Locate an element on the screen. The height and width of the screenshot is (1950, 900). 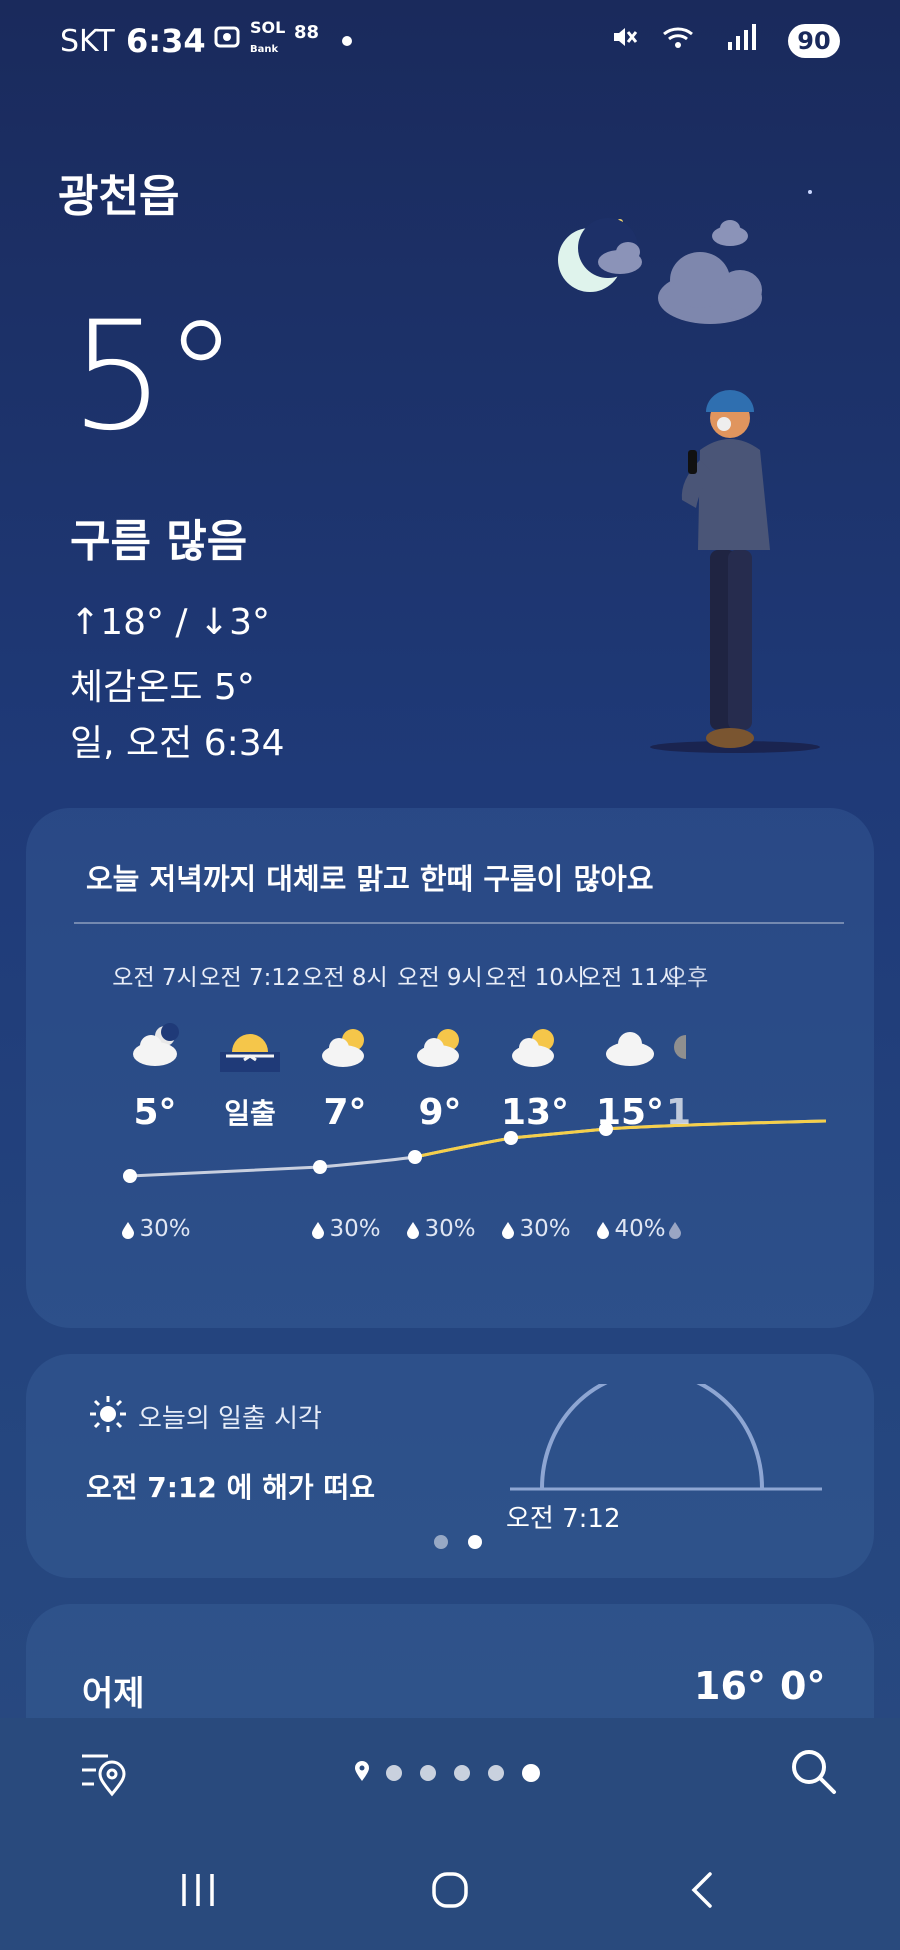
card-page-indicator is located at coordinates (458, 1543).